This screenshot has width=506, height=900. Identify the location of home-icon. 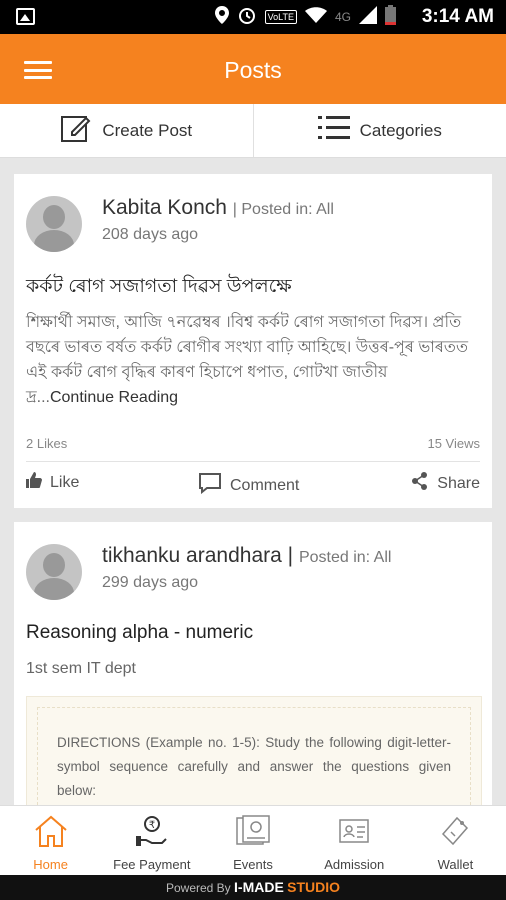
(51, 832).